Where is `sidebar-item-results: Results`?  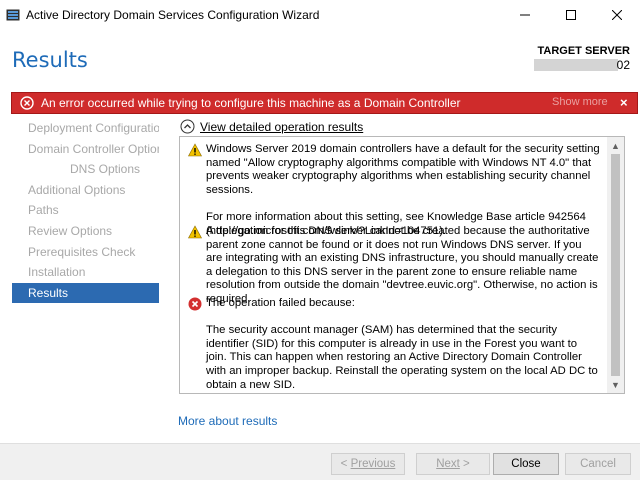
sidebar-item-results: Results is located at coordinates (85, 293).